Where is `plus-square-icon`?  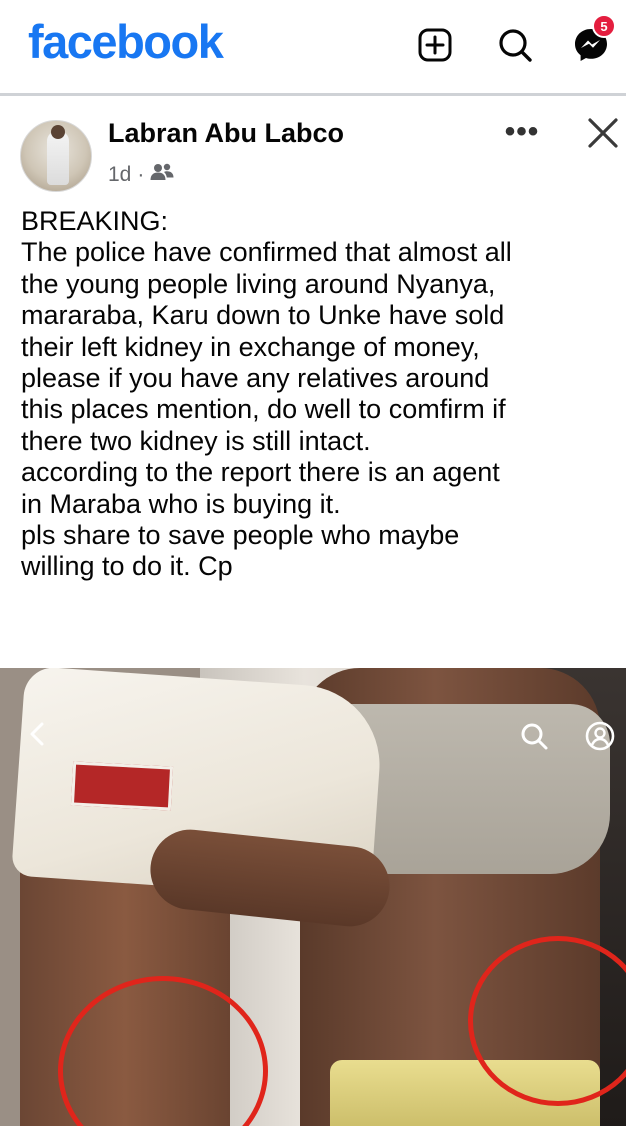 plus-square-icon is located at coordinates (435, 45).